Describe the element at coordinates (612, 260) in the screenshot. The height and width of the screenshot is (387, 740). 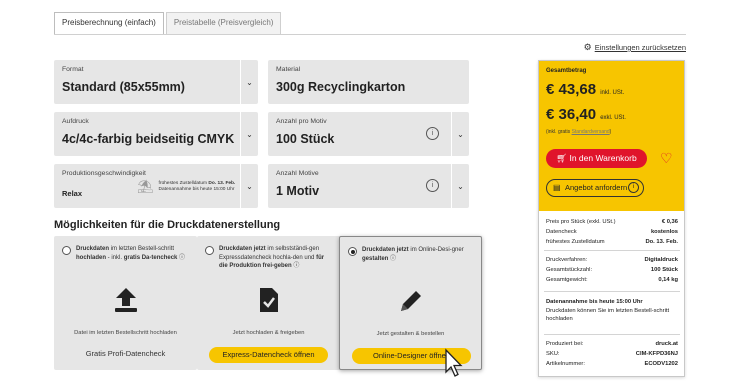
I see `detail-row: Druckverfahren: Digitaldruck` at that location.